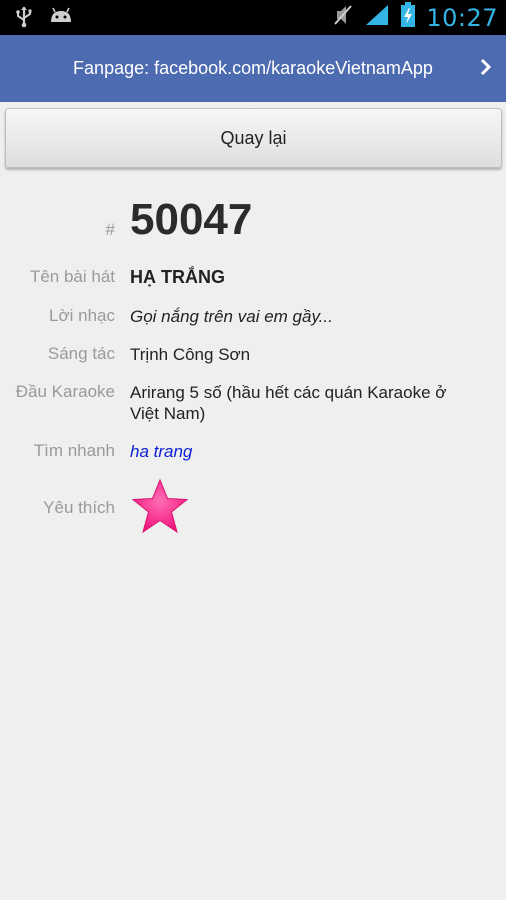 The image size is (506, 900). What do you see at coordinates (253, 508) in the screenshot?
I see `favorite-row: Yêu thích` at bounding box center [253, 508].